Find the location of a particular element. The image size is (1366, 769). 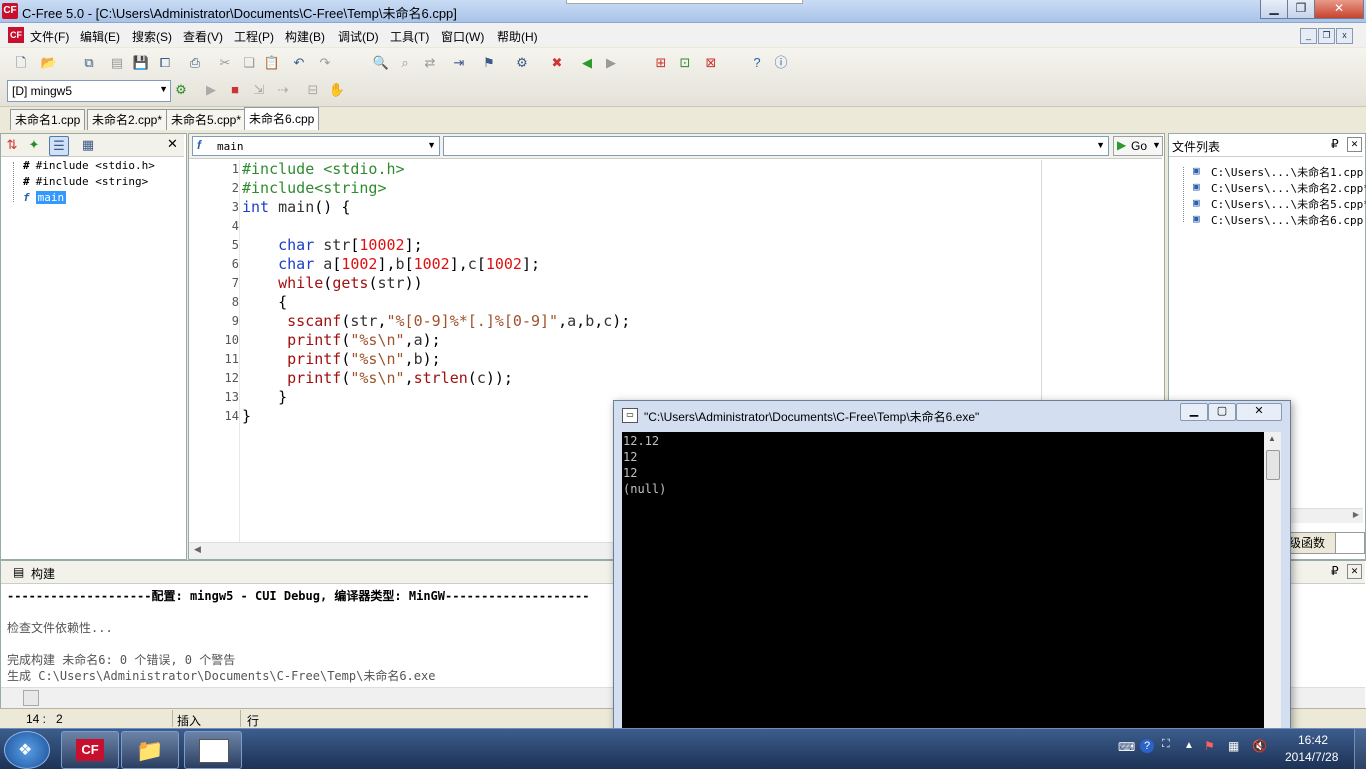

console-vertical-scrollbar: ▲ is located at coordinates (1272, 581).